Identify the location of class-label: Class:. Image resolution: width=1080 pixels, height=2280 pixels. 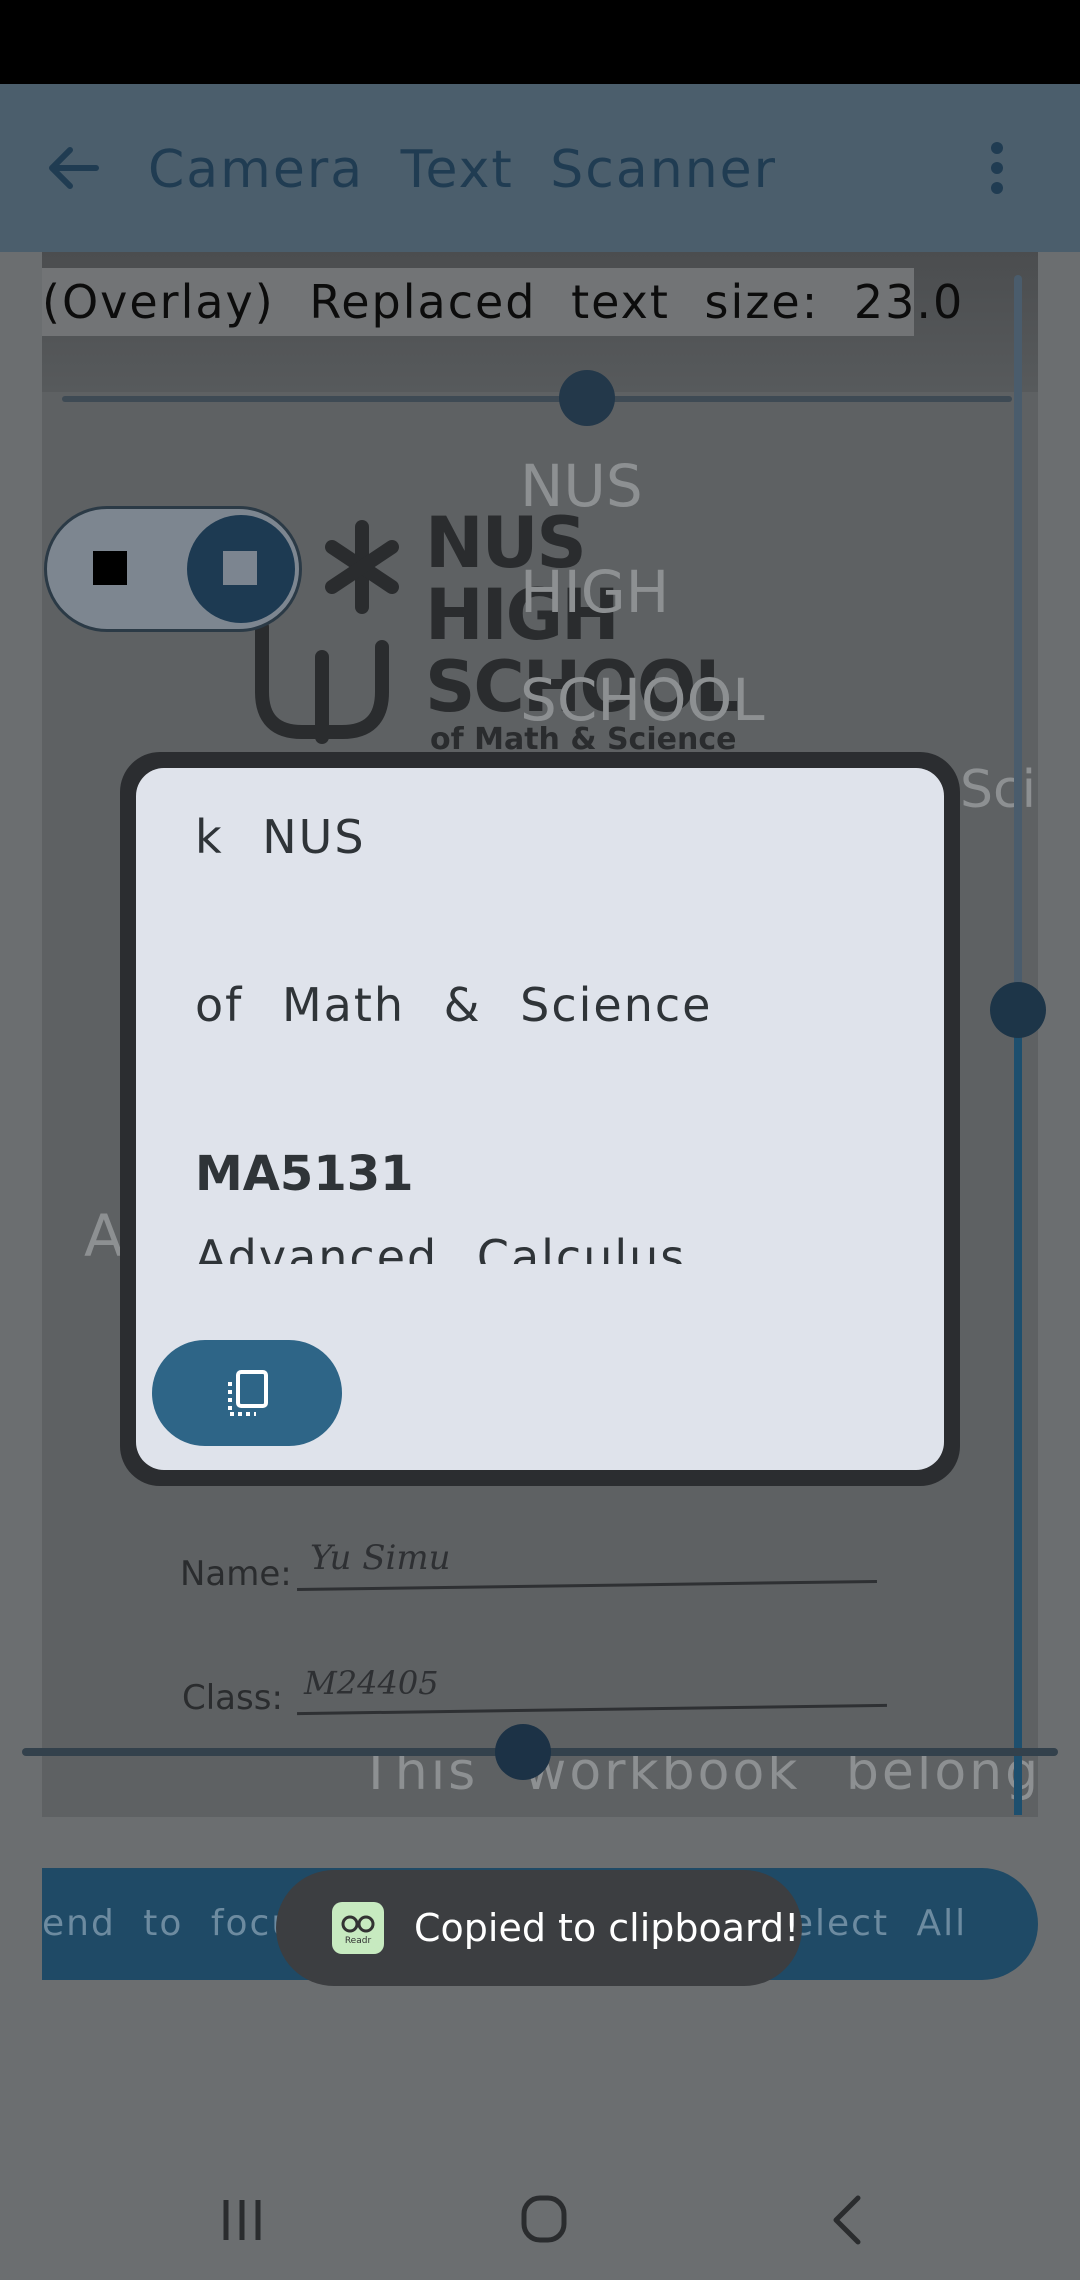
(232, 1698).